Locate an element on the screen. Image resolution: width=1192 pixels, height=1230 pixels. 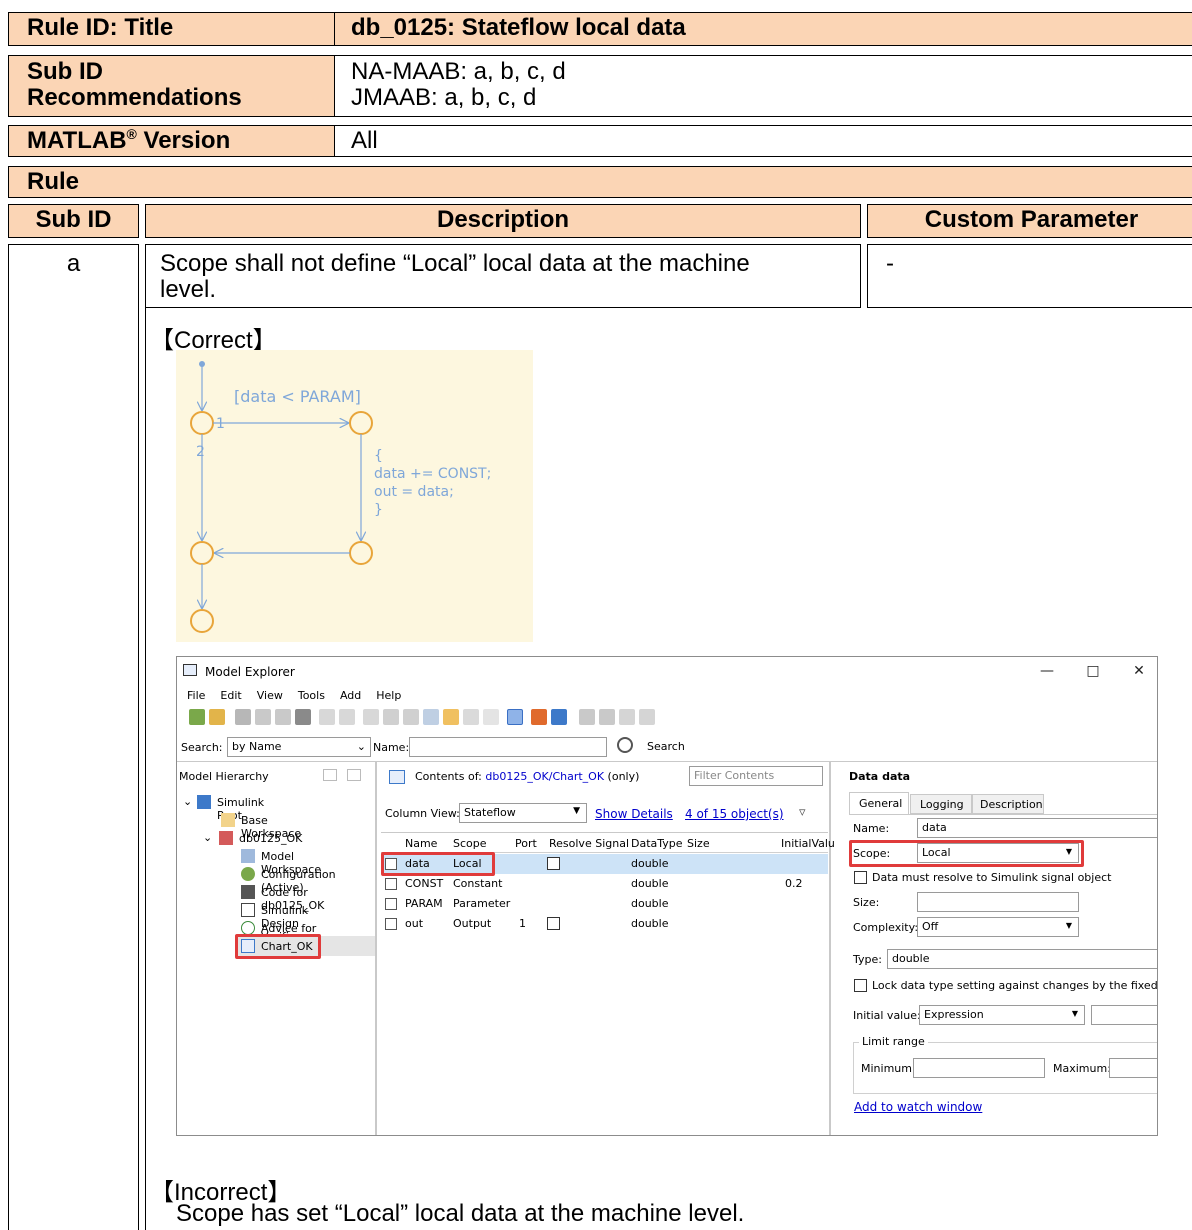
name-prop-label: Name: is located at coordinates (871, 828).